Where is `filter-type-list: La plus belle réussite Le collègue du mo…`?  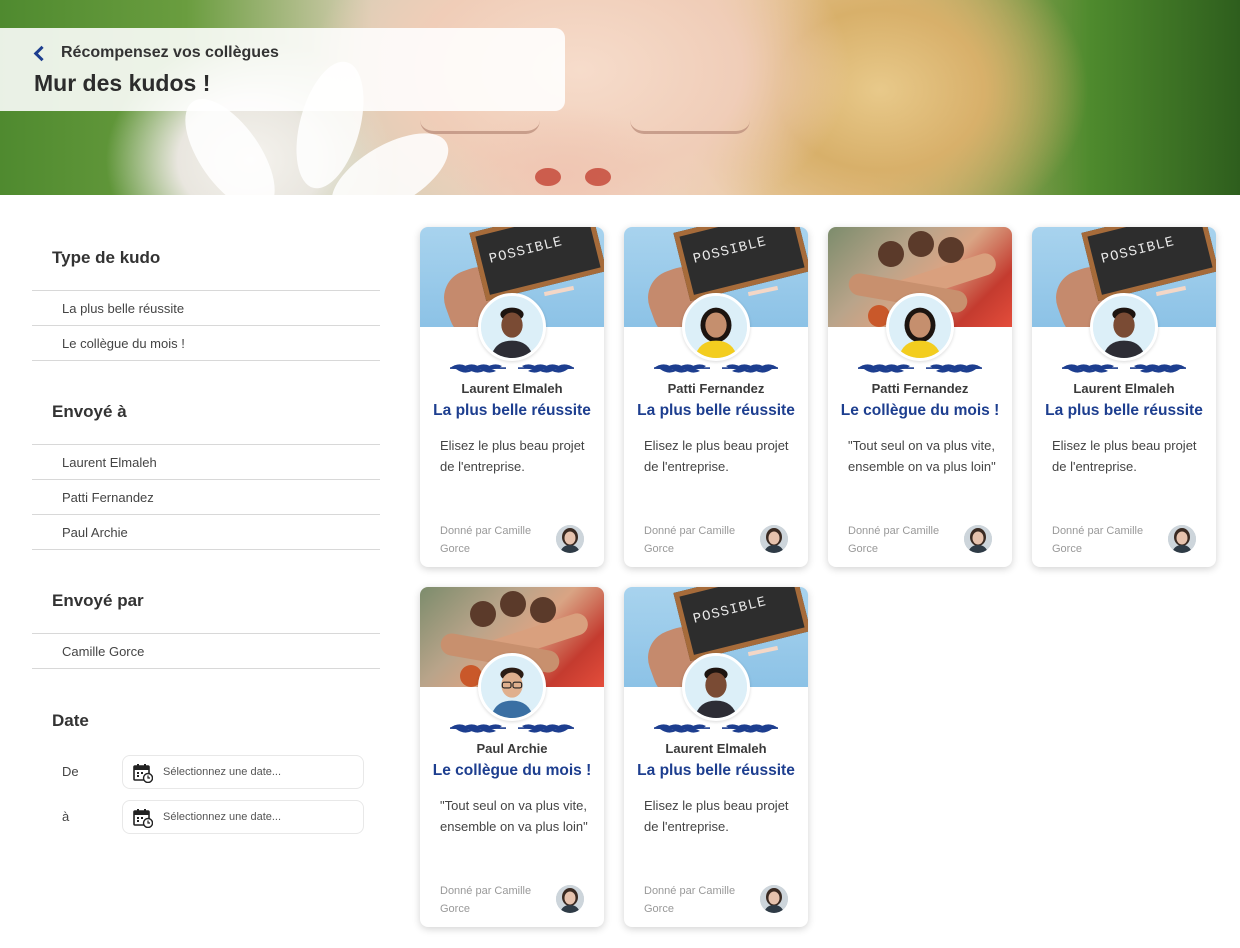
filter-type-list: La plus belle réussite Le collègue du mo… is located at coordinates (206, 325).